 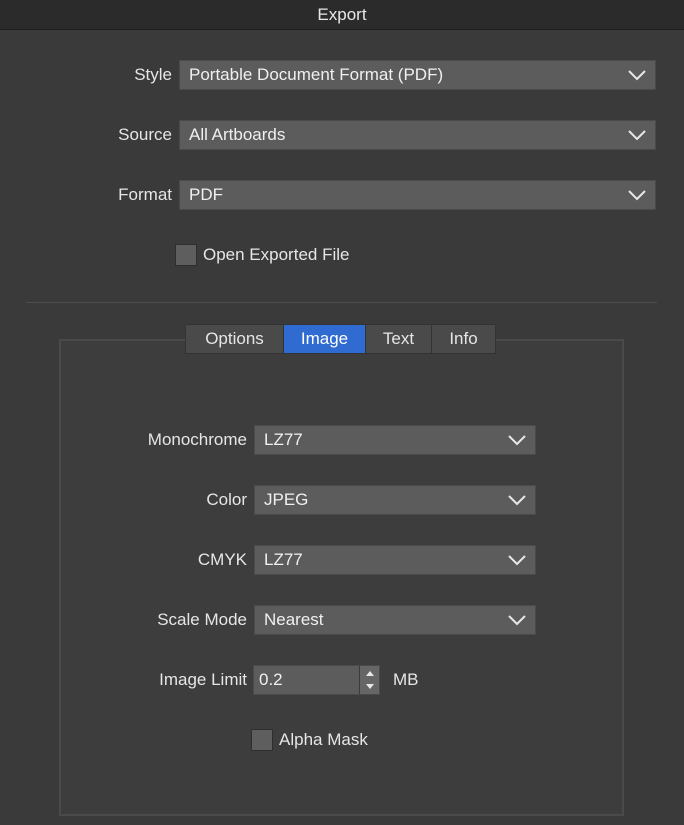 I want to click on scale-mode-row: Scale Mode, so click(x=123, y=620).